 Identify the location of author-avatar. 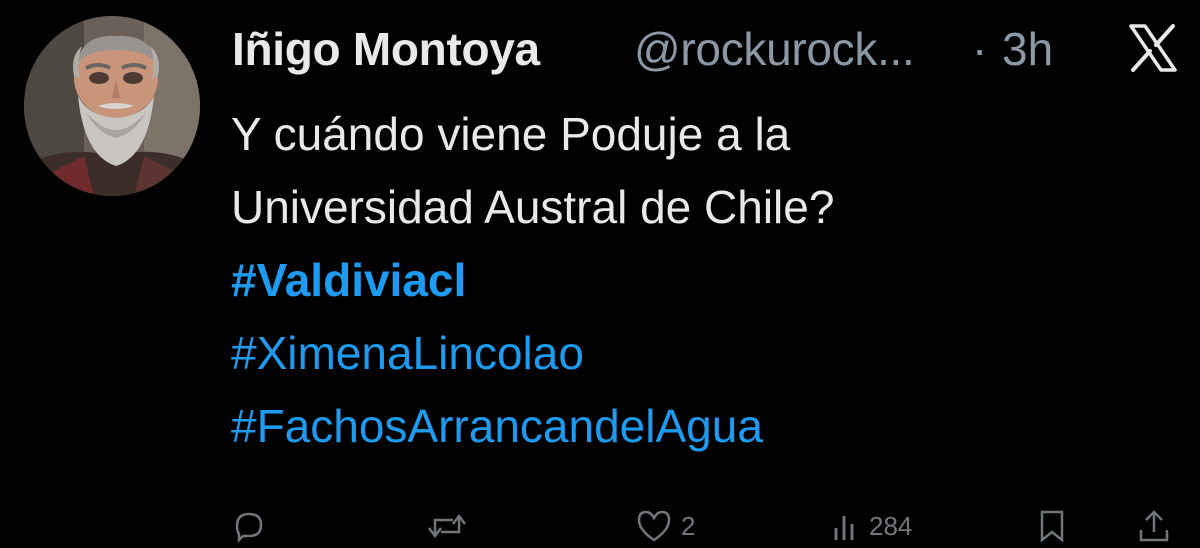
(112, 106).